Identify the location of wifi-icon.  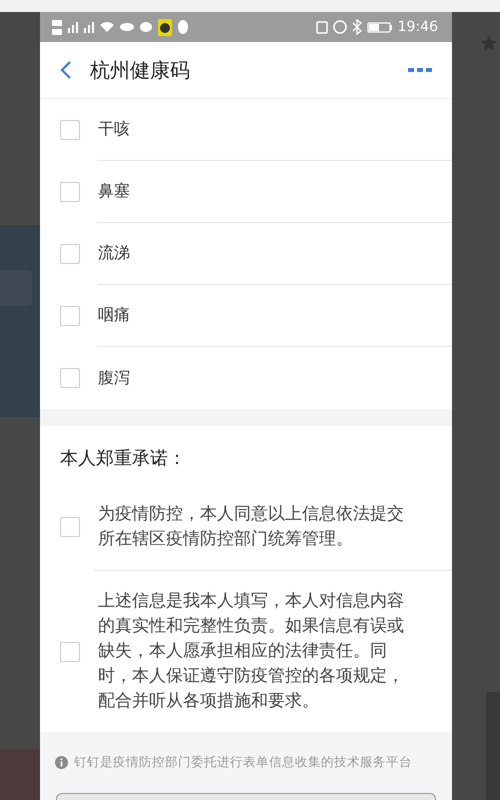
(107, 27).